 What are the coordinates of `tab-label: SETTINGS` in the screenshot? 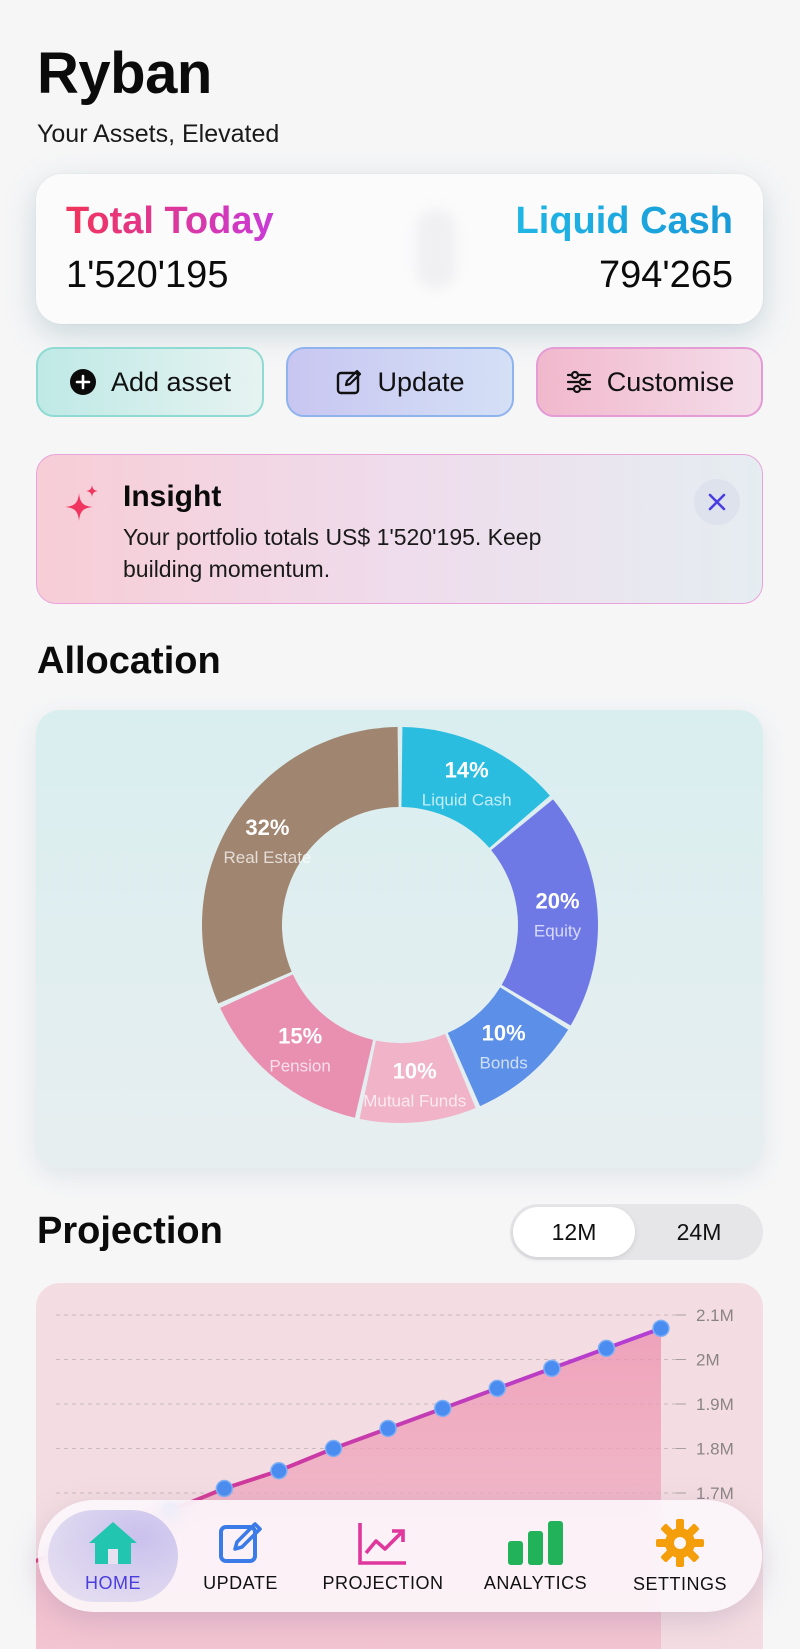 It's located at (679, 1583).